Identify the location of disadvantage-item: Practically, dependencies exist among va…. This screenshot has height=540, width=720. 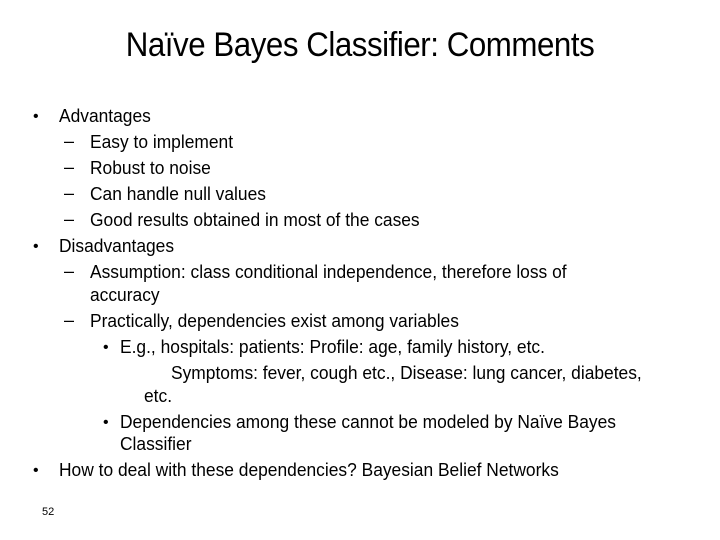
(274, 320).